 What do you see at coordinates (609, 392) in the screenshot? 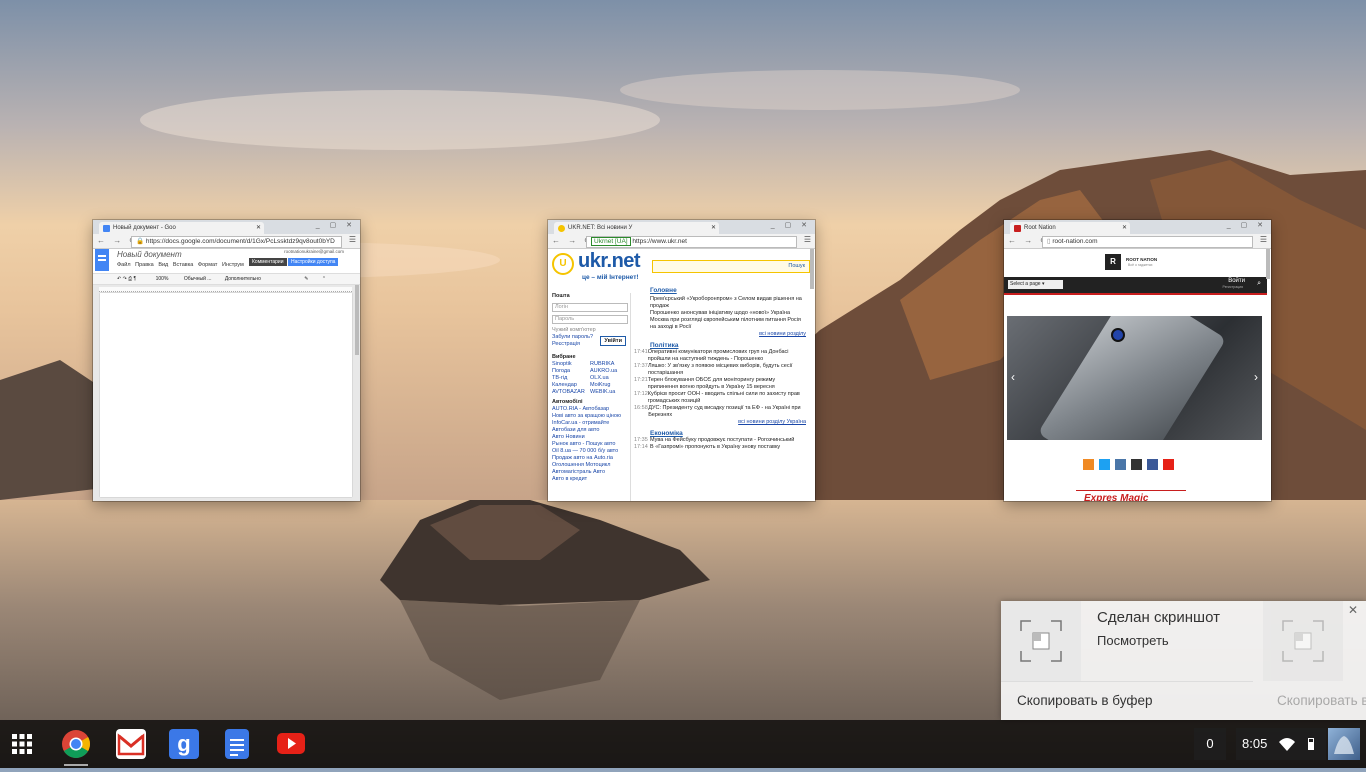
I see `favorite-link: WEBIK.ua` at bounding box center [609, 392].